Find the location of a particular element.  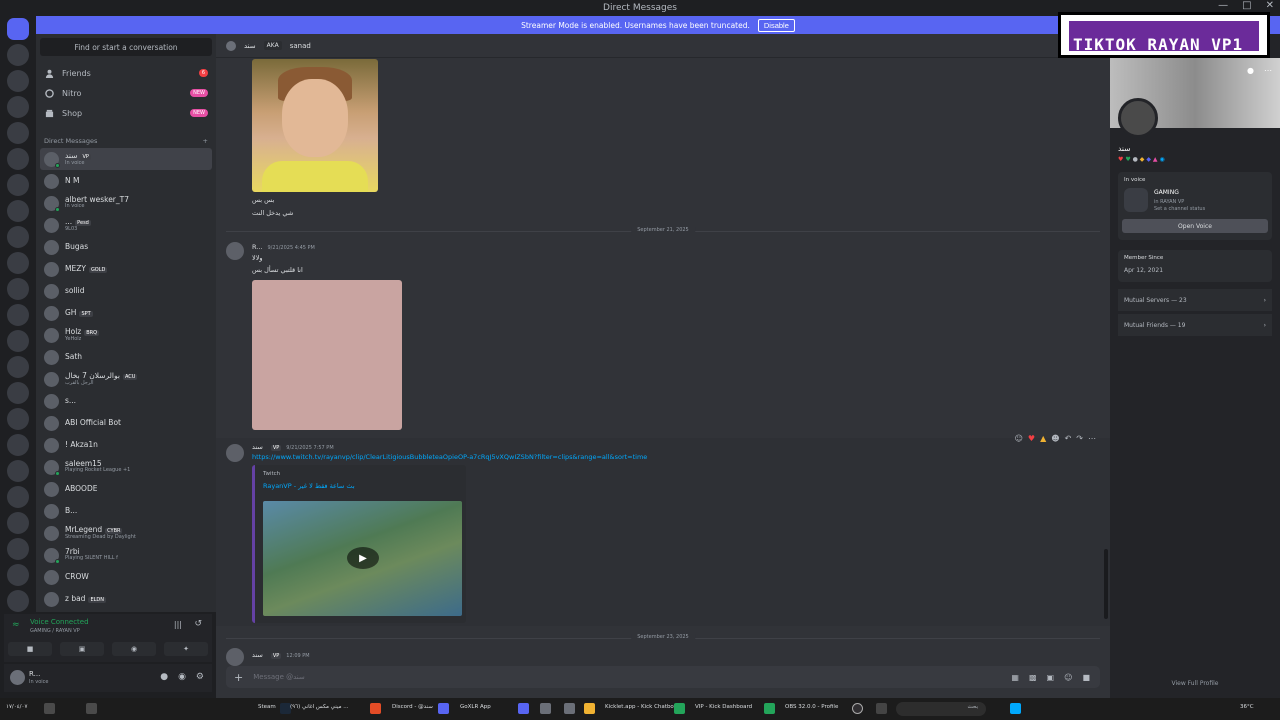

badge-icon: ◆ is located at coordinates (1148, 159).